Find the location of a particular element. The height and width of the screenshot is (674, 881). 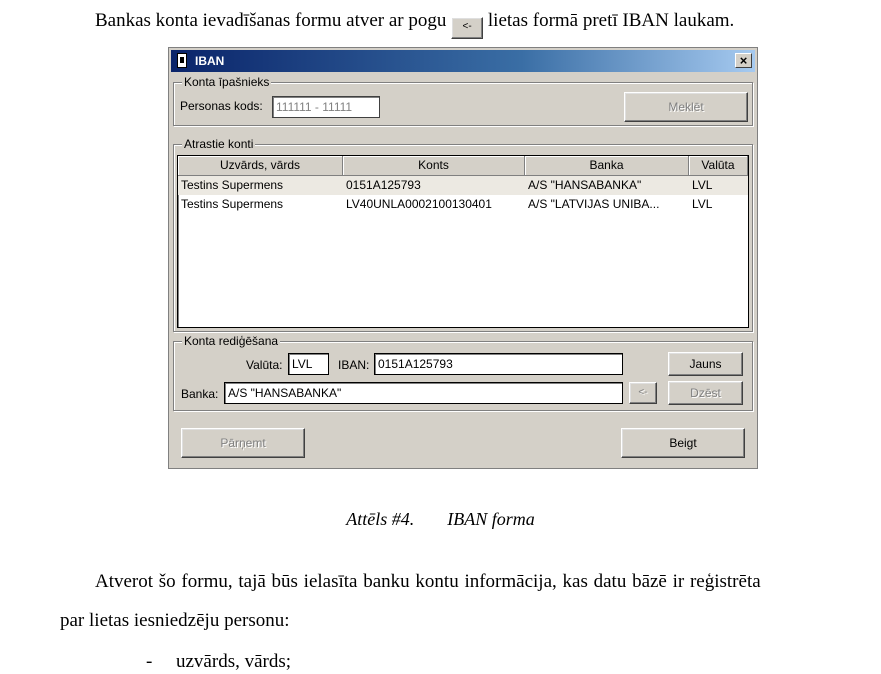

column-header-account: Konts is located at coordinates (434, 165).